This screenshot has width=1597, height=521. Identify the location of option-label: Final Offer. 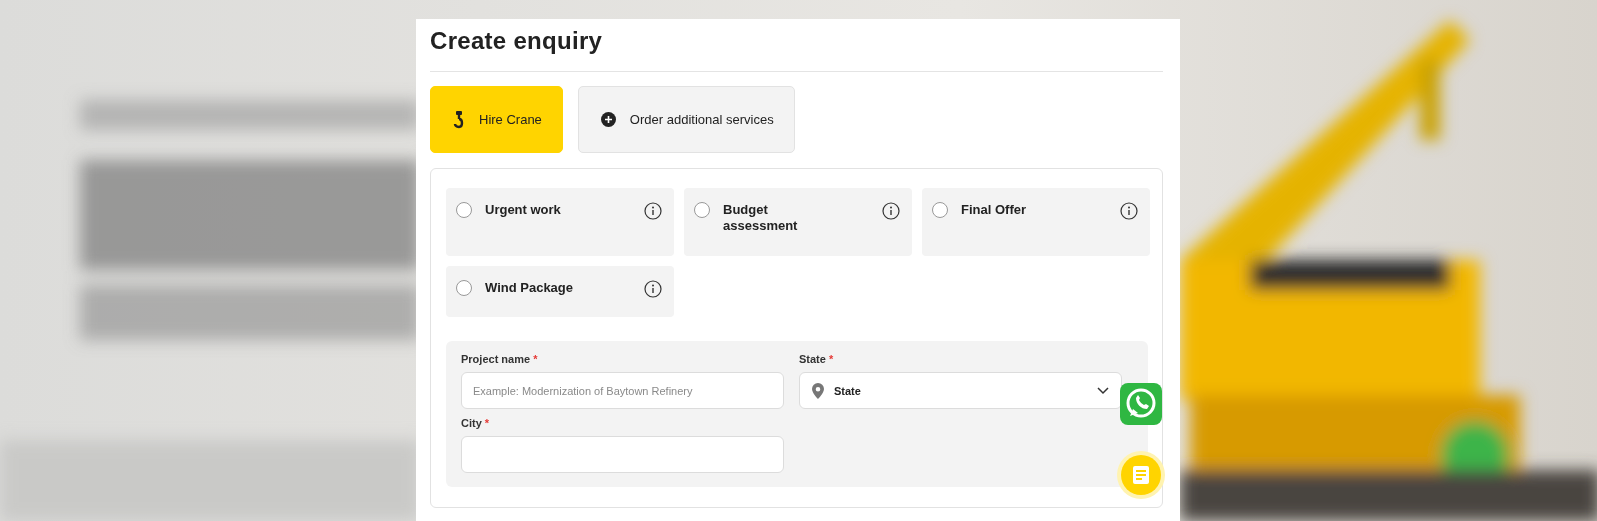
(994, 210).